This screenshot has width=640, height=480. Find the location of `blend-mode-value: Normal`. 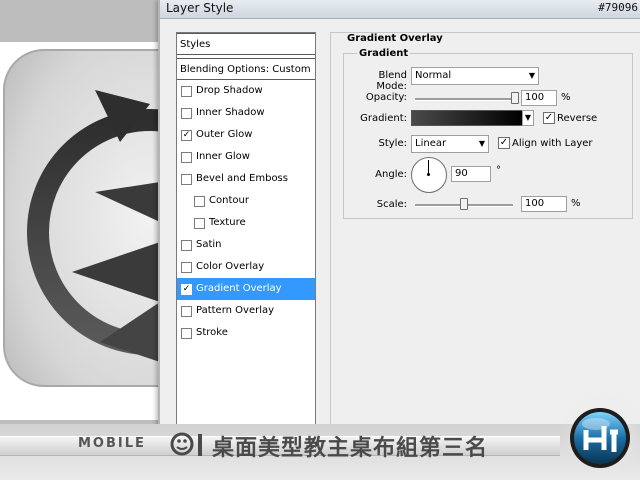

blend-mode-value: Normal is located at coordinates (433, 75).